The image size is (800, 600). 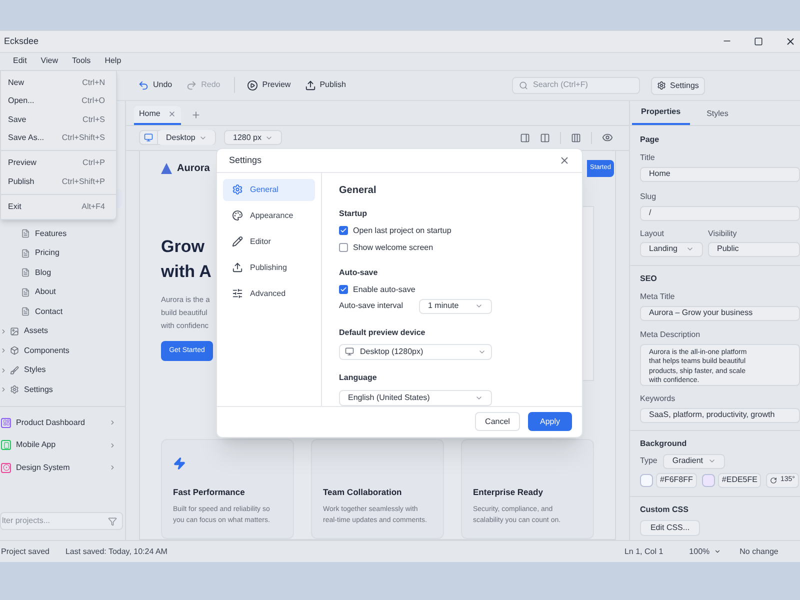 What do you see at coordinates (116, 552) in the screenshot?
I see `last-saved: Last saved: Today, 10:24 AM` at bounding box center [116, 552].